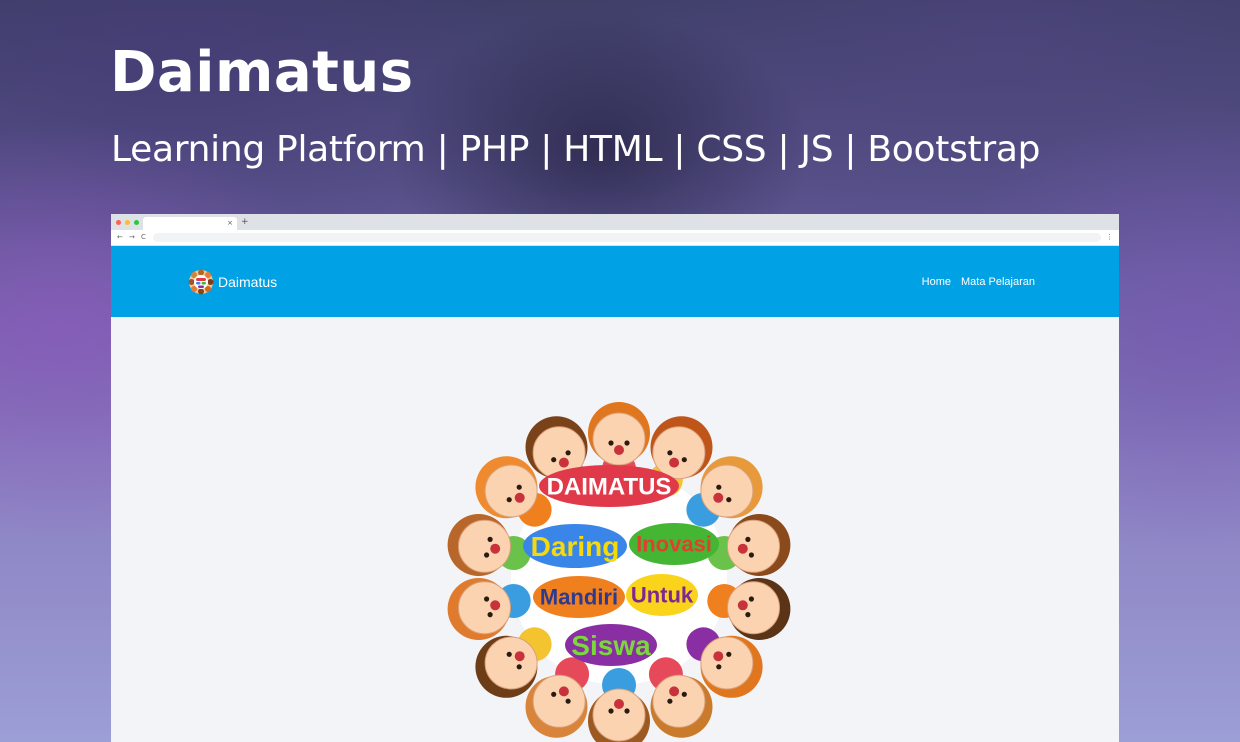  I want to click on word-bubble: Untuk, so click(662, 595).